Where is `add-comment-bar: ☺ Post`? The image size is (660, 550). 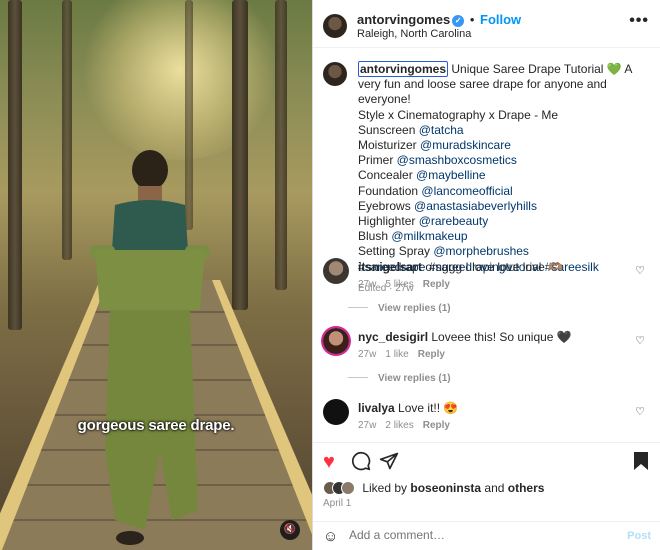 add-comment-bar: ☺ Post is located at coordinates (486, 535).